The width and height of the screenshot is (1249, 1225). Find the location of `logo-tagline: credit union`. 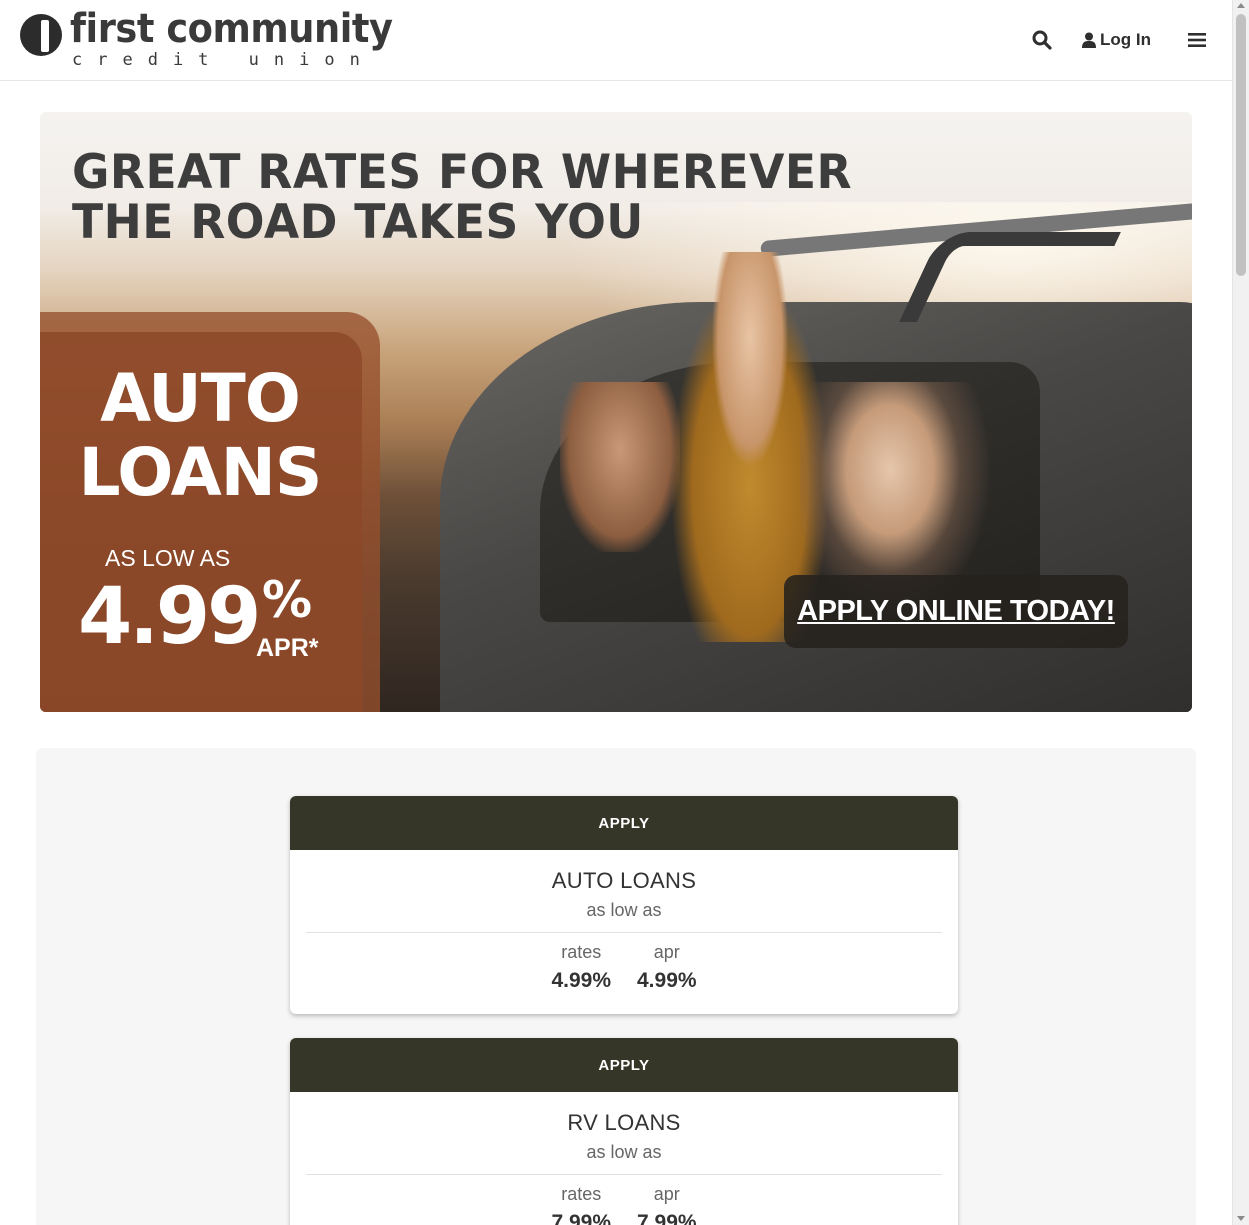

logo-tagline: credit union is located at coordinates (223, 60).